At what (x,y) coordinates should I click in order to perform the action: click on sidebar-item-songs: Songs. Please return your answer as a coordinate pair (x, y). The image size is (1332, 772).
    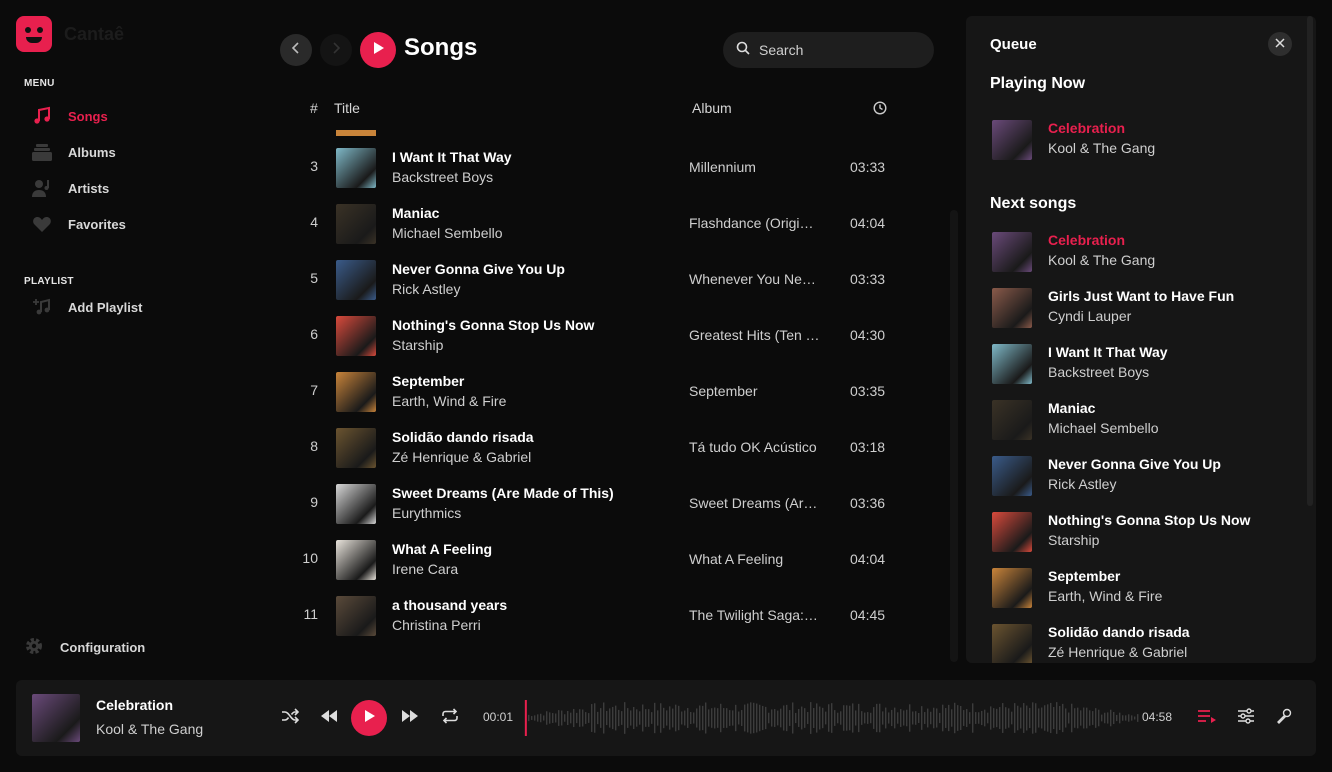
    Looking at the image, I should click on (70, 116).